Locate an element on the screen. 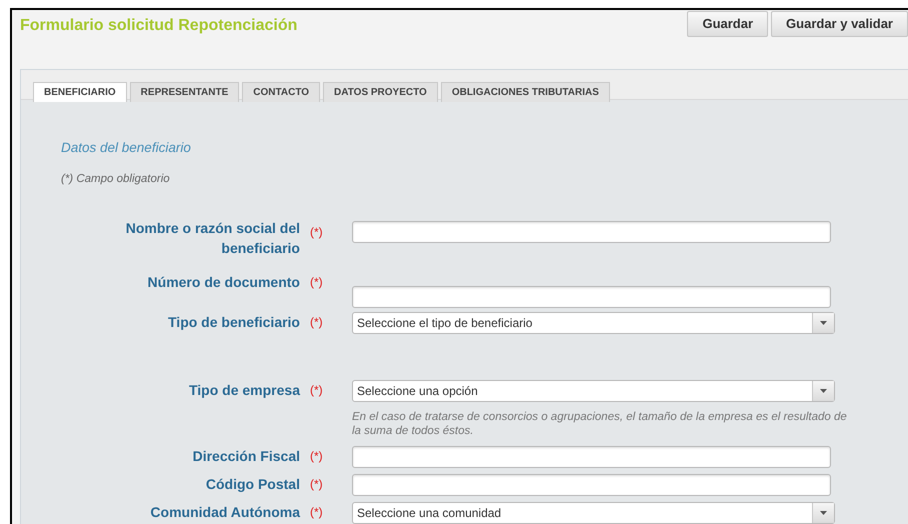  tab: CONTACTO is located at coordinates (281, 92).